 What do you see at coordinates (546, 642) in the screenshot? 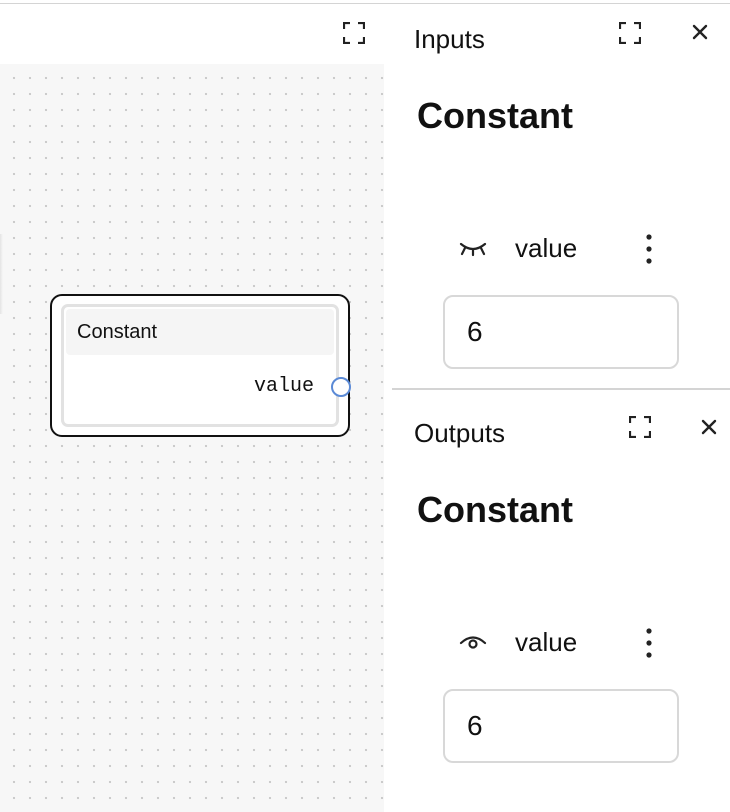
I see `outputs-field-label: value` at bounding box center [546, 642].